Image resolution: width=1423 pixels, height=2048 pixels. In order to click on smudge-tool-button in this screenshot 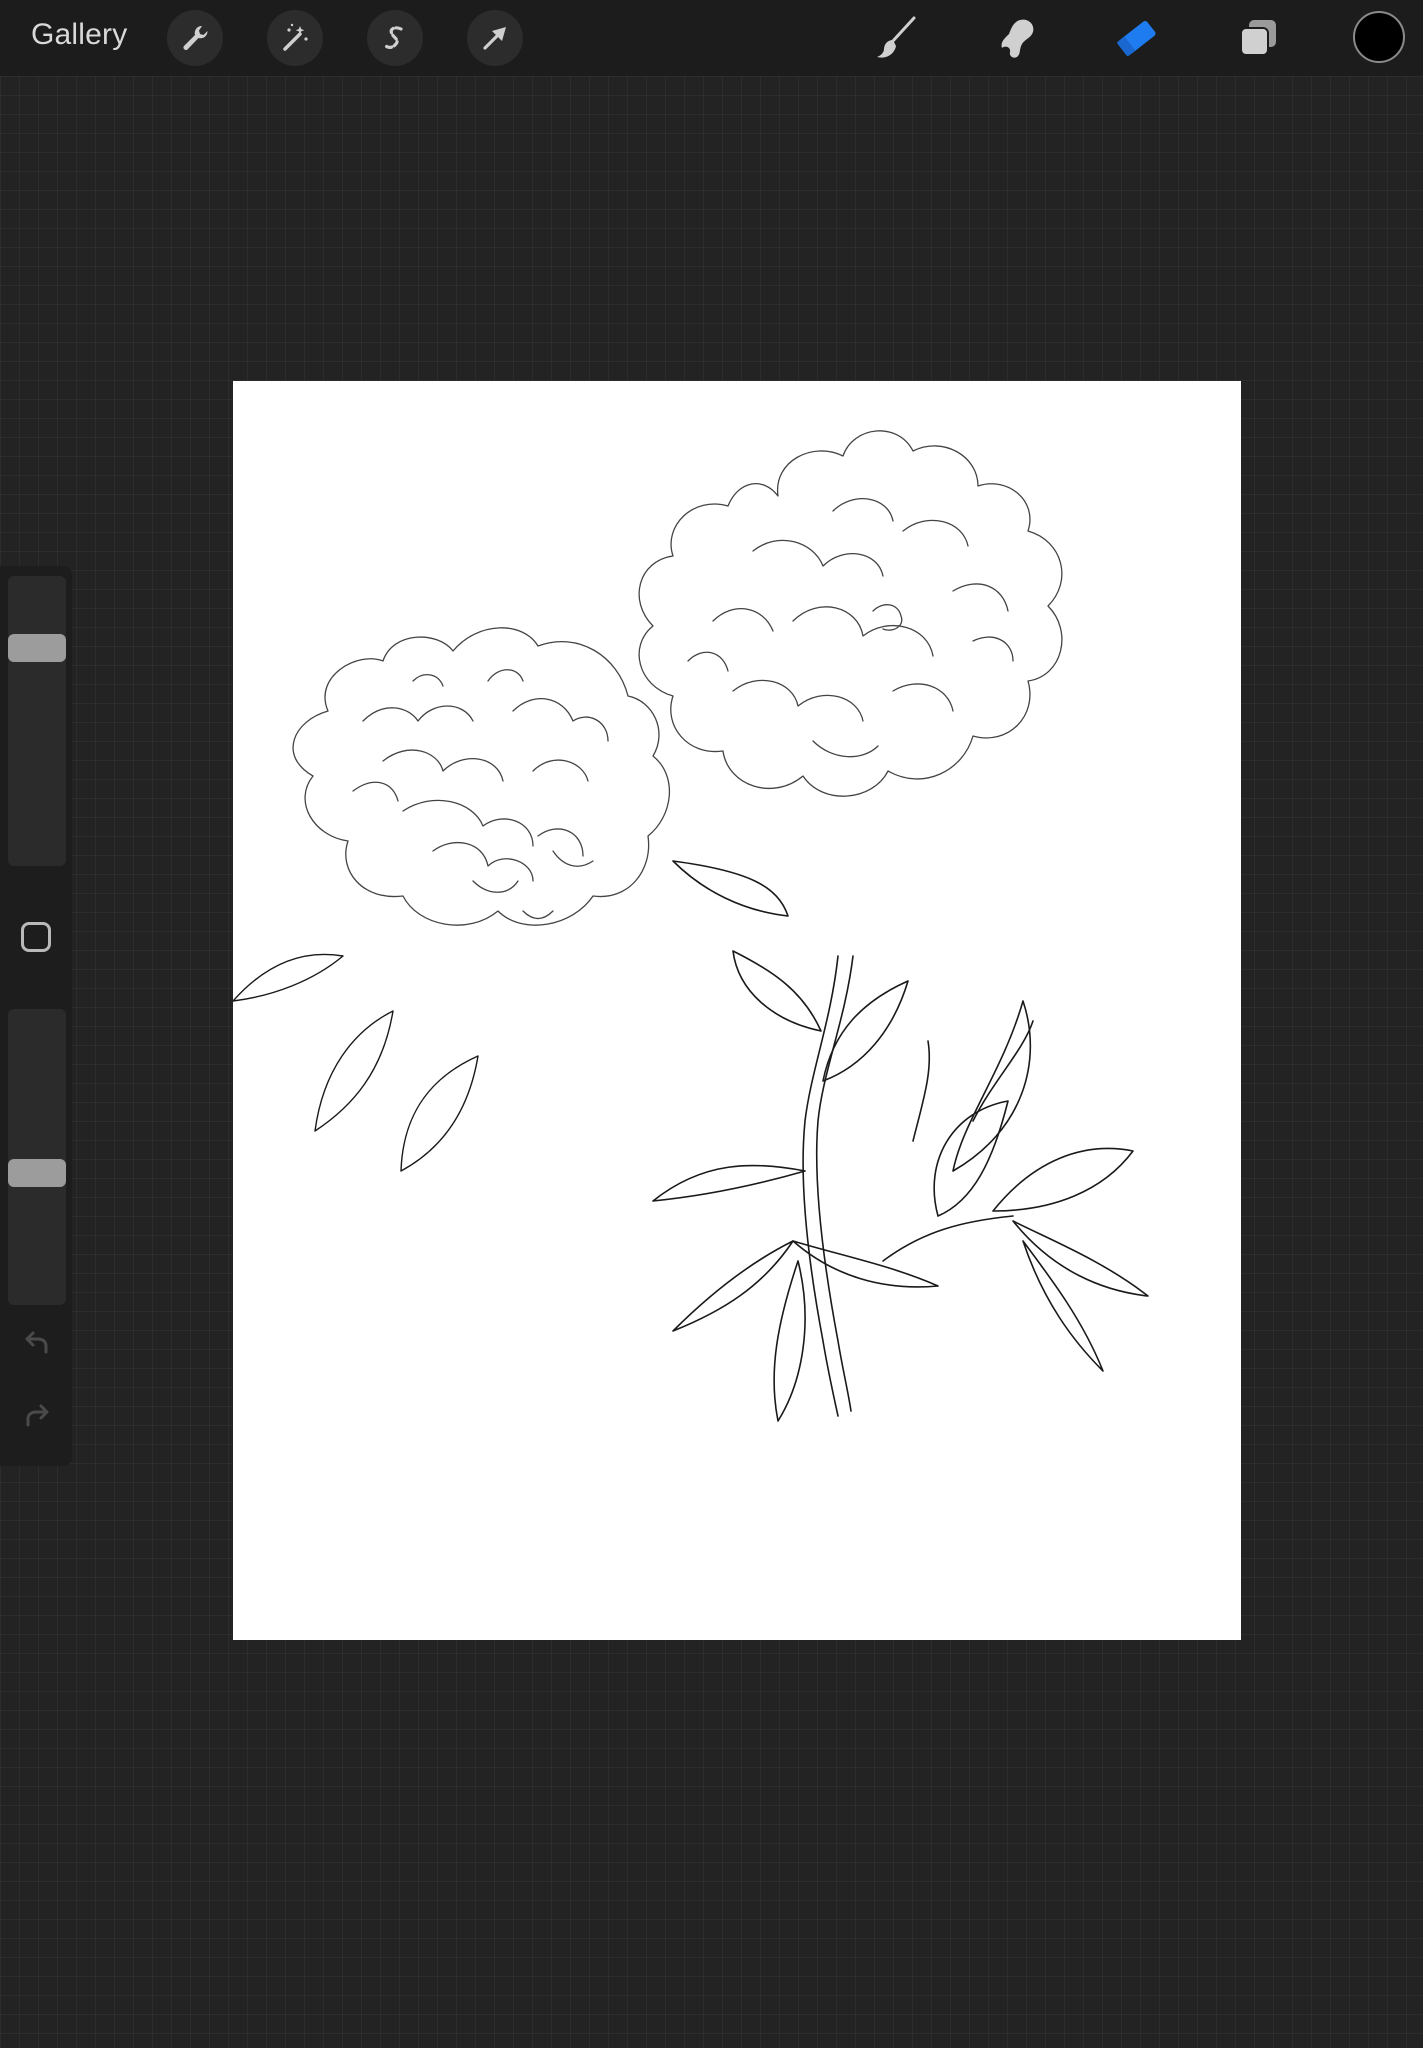, I will do `click(1017, 38)`.